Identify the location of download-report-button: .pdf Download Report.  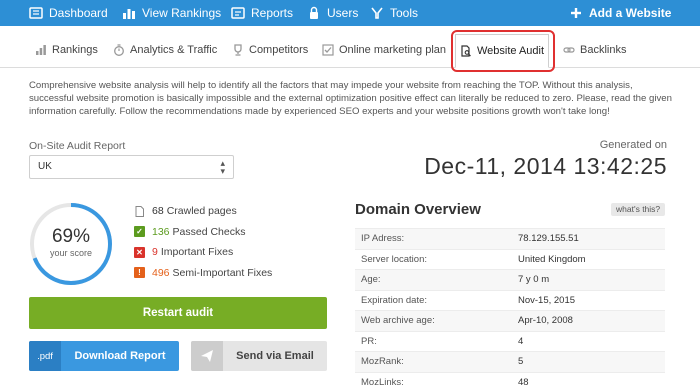
(104, 356).